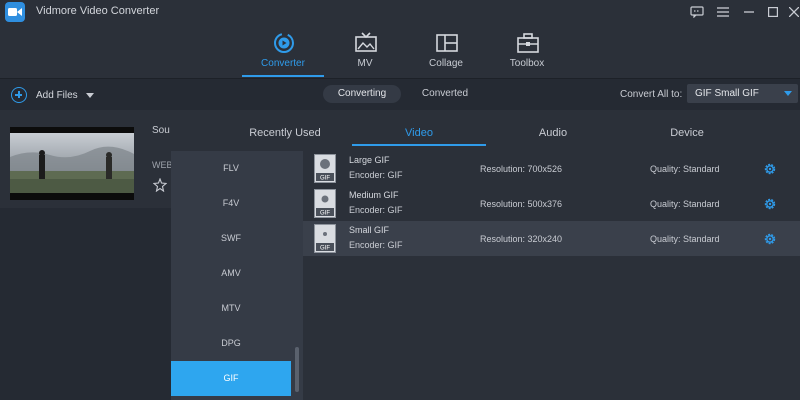  Describe the element at coordinates (231, 203) in the screenshot. I see `format-item-f4v: F4V` at that location.